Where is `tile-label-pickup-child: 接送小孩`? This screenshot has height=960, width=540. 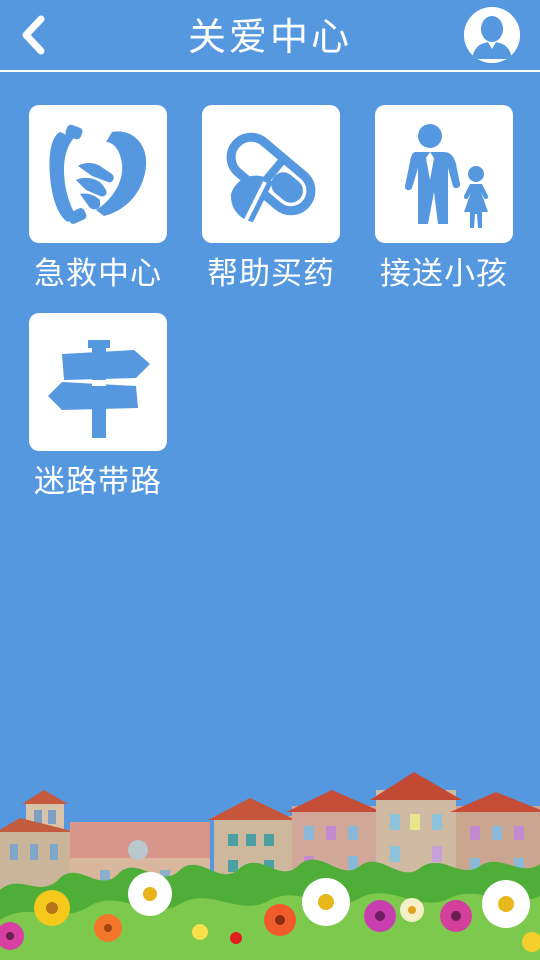
tile-label-pickup-child: 接送小孩 is located at coordinates (444, 274).